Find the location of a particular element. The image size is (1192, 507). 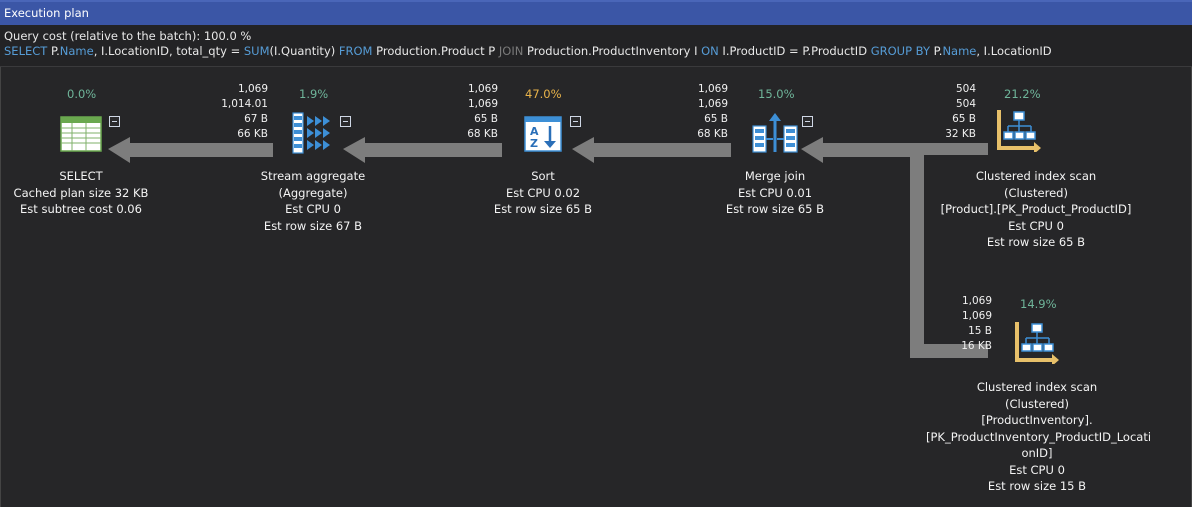

node-label-line: [PK_ProductInventory_ProductID_Locati is located at coordinates (1039, 436).